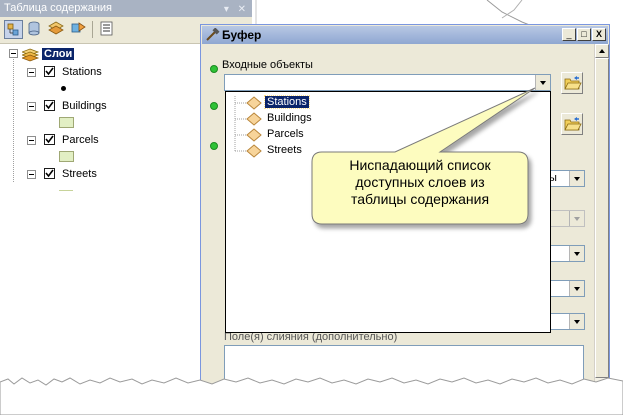  What do you see at coordinates (213, 34) in the screenshot?
I see `hammer-tool-icon` at bounding box center [213, 34].